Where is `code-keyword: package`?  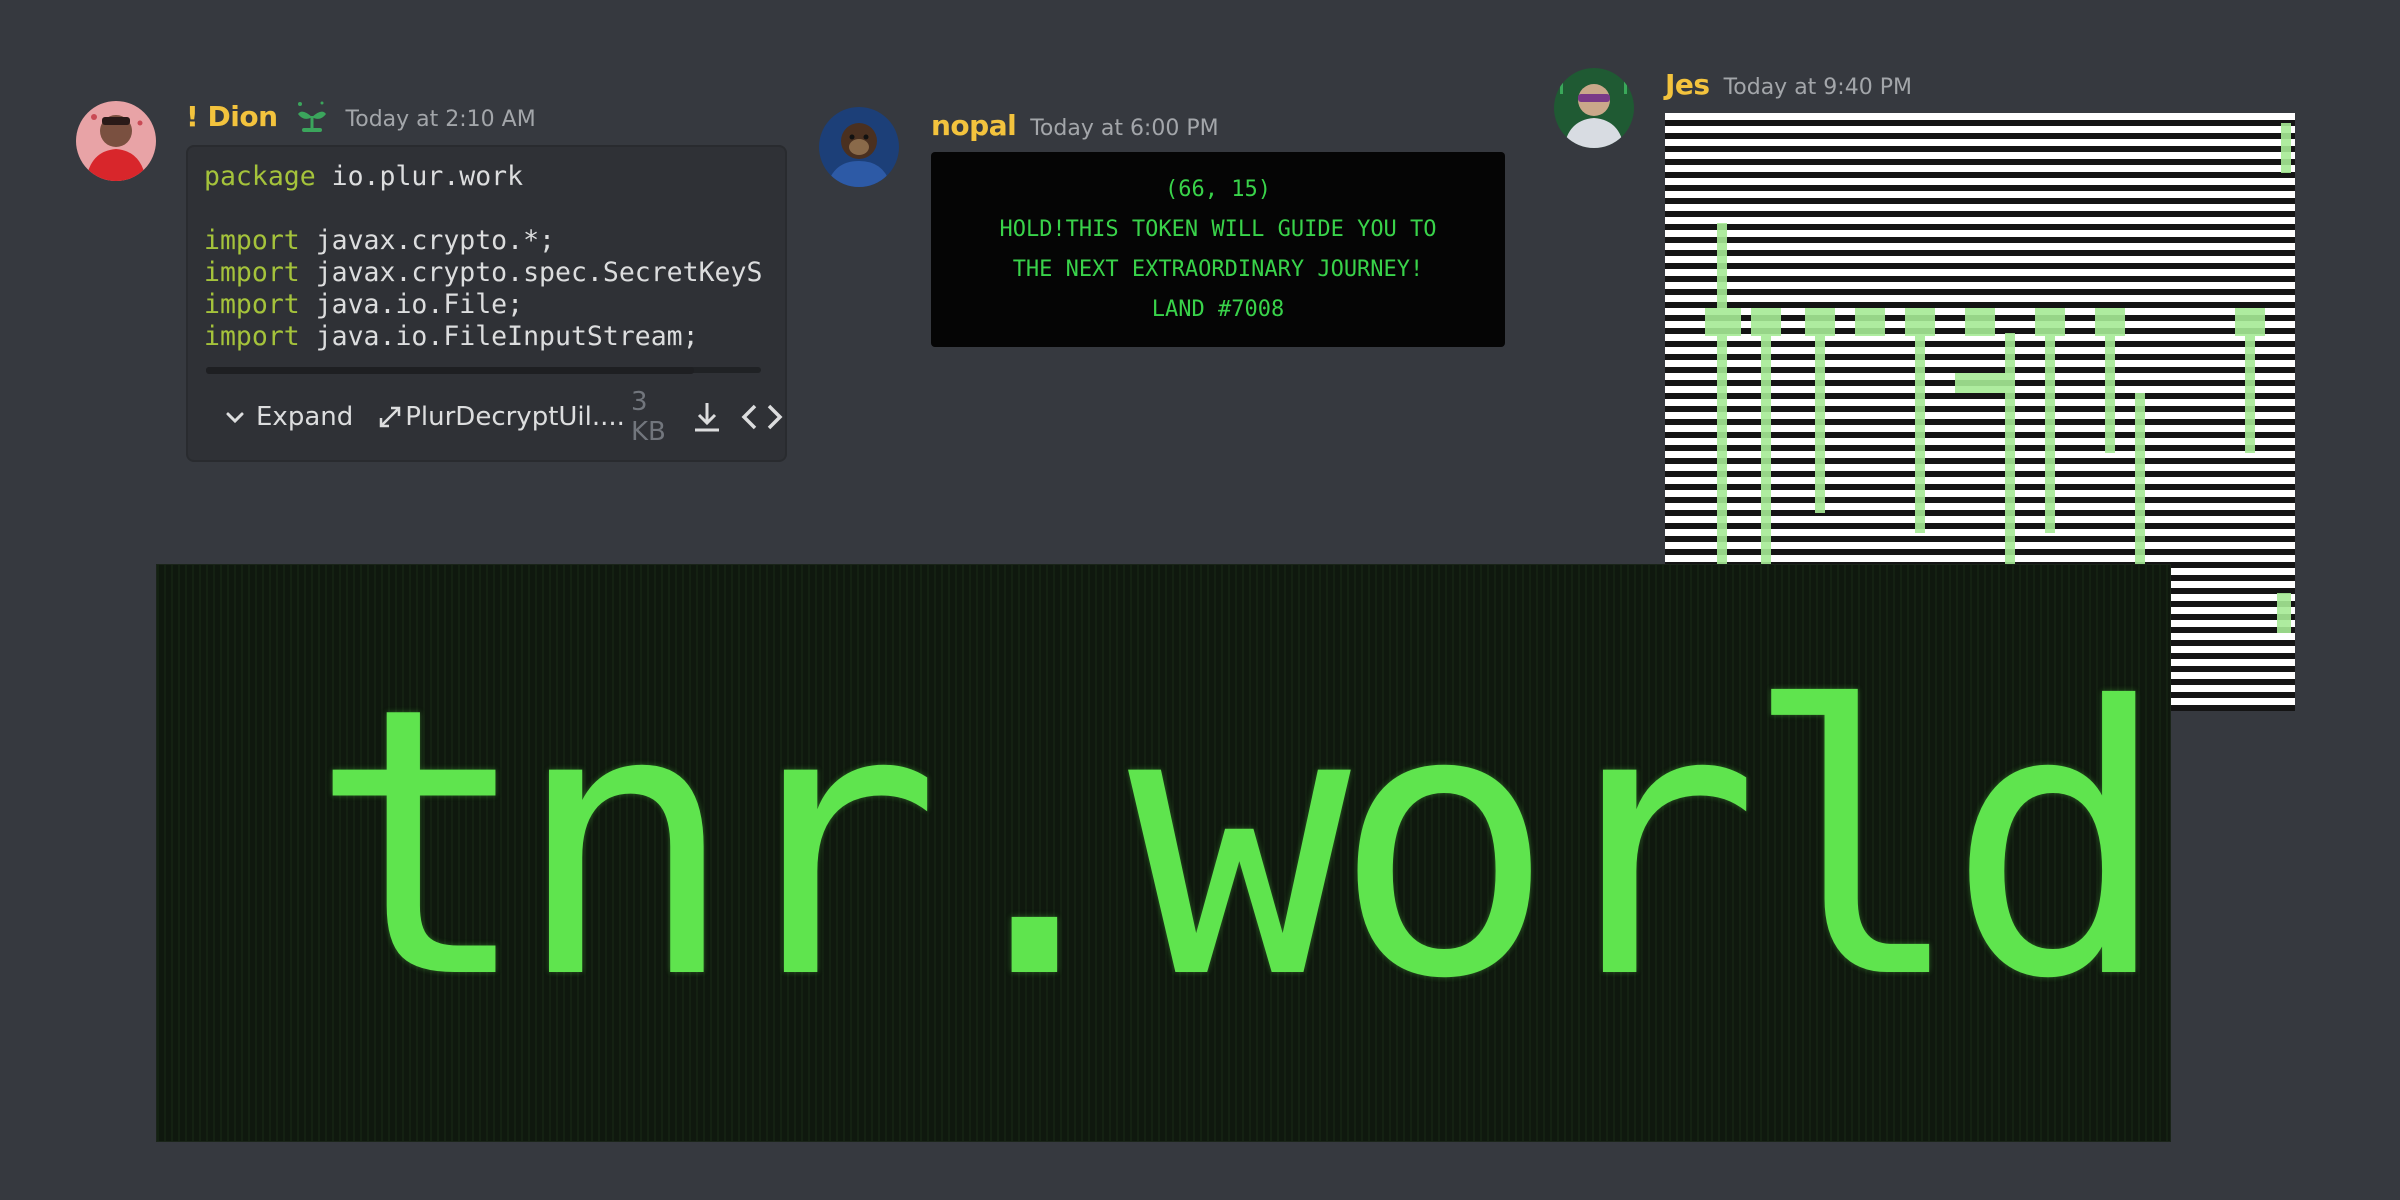 code-keyword: package is located at coordinates (260, 176).